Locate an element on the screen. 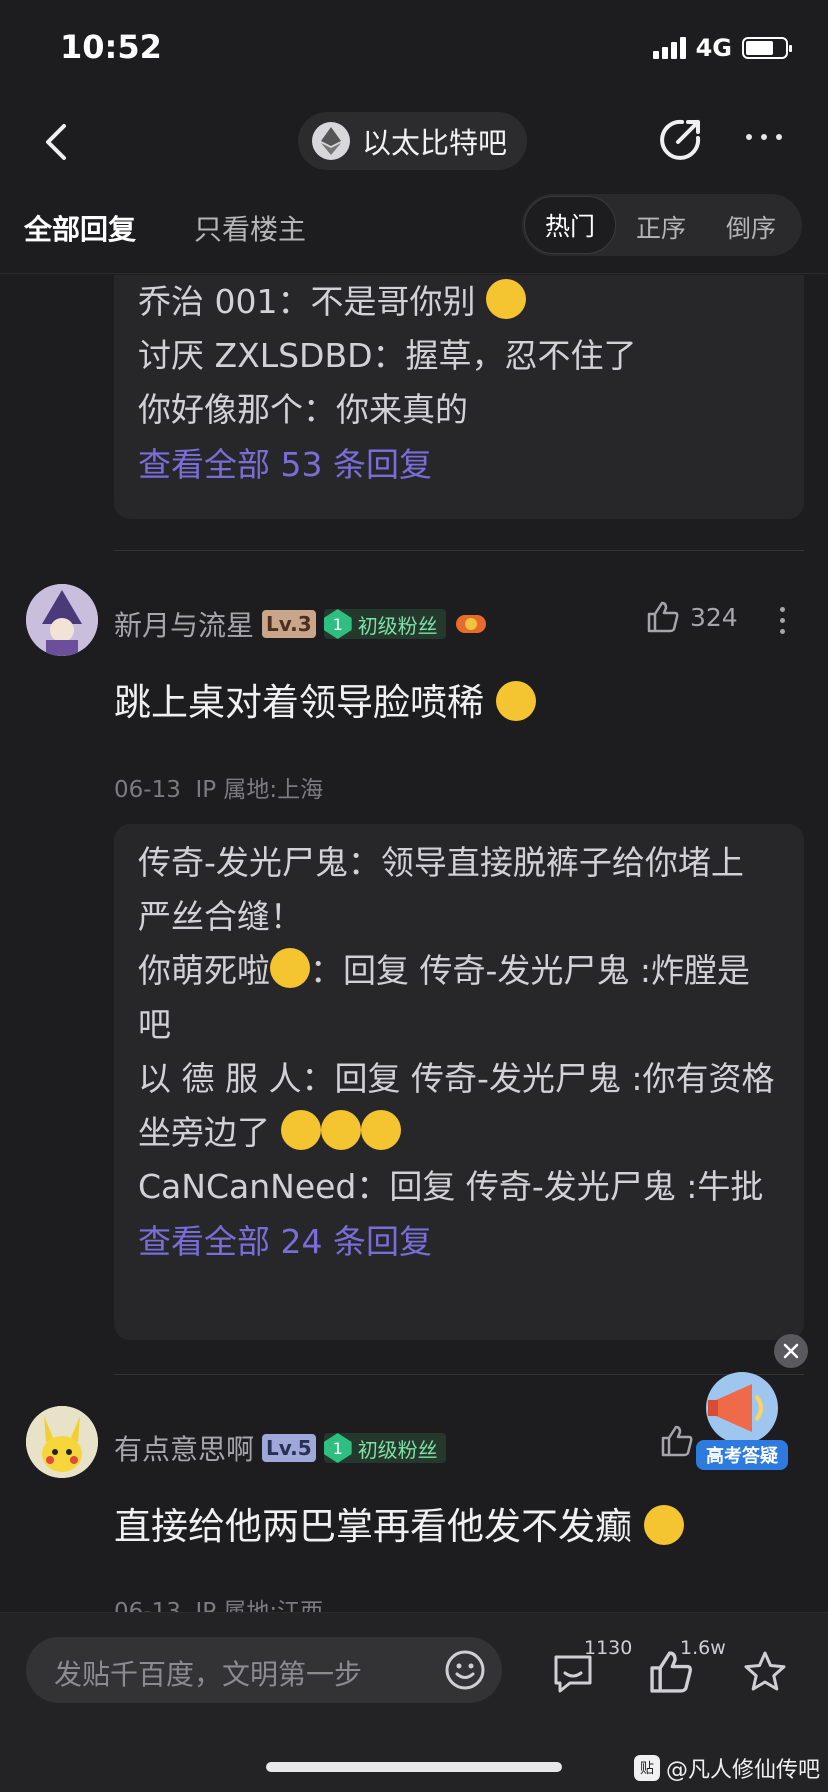 The width and height of the screenshot is (828, 1792). signal-icon is located at coordinates (669, 48).